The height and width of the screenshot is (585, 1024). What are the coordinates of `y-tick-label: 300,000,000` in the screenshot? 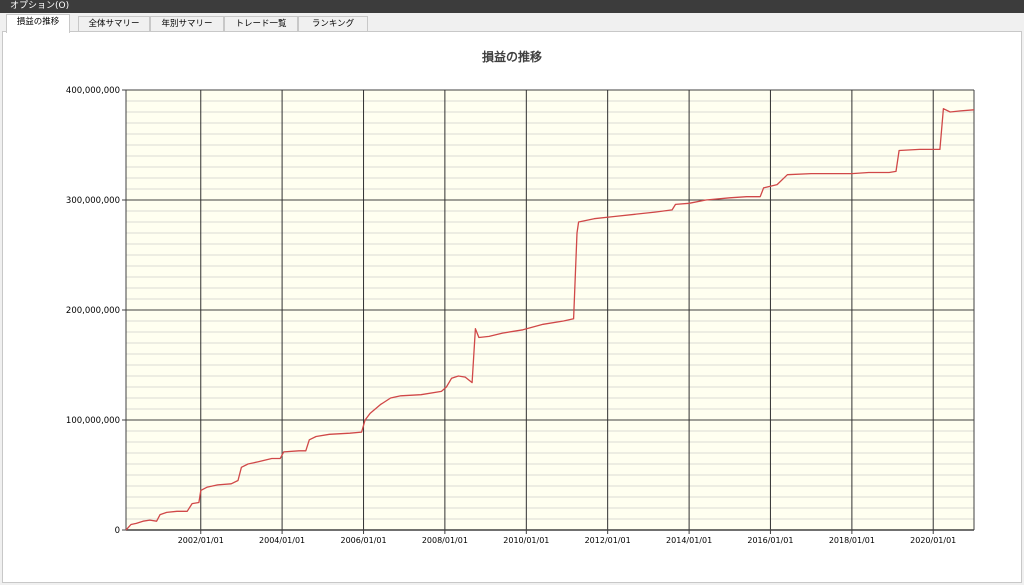 It's located at (93, 201).